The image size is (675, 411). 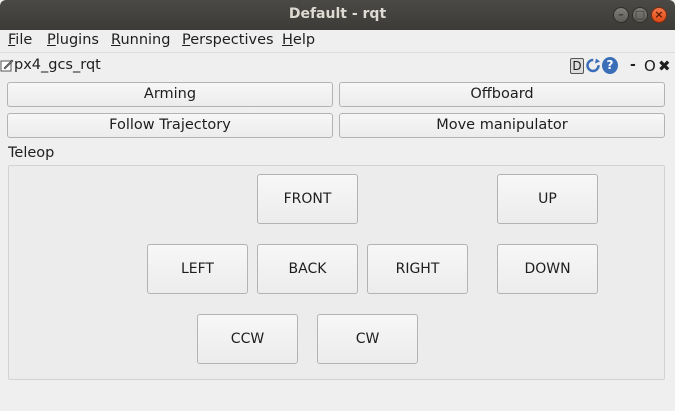 I want to click on window-title: Default - rqt, so click(x=337, y=14).